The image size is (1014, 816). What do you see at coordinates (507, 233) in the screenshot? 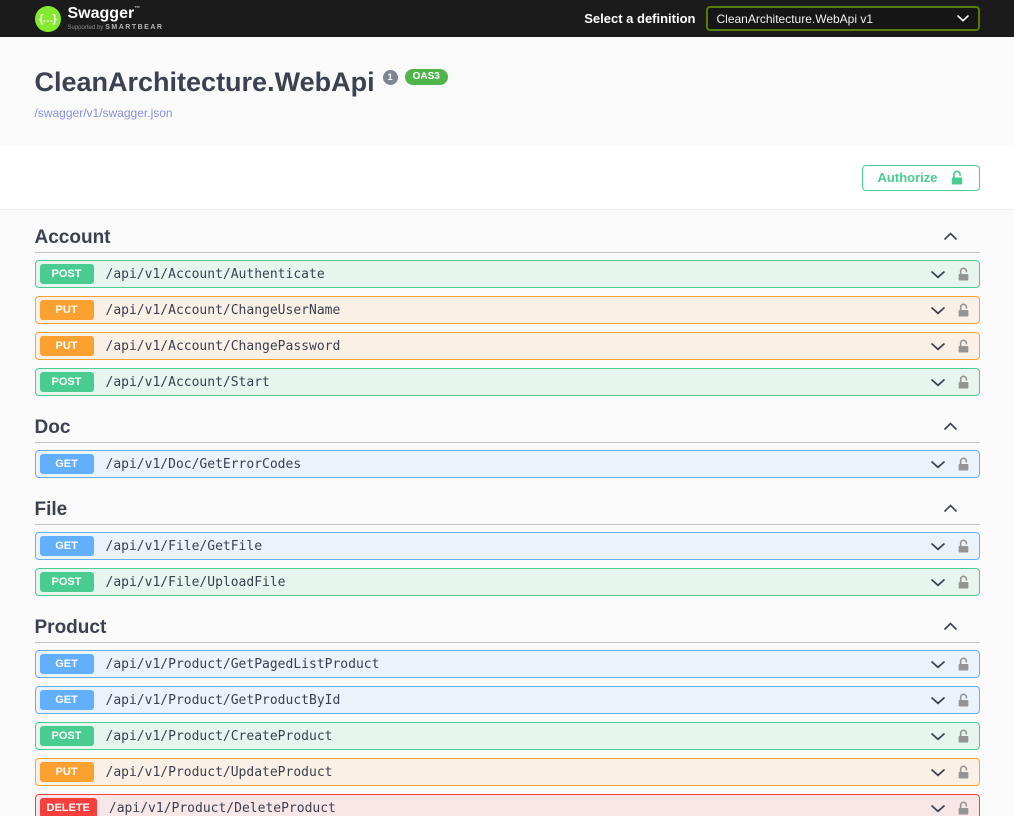
I see `tag-header: Account` at bounding box center [507, 233].